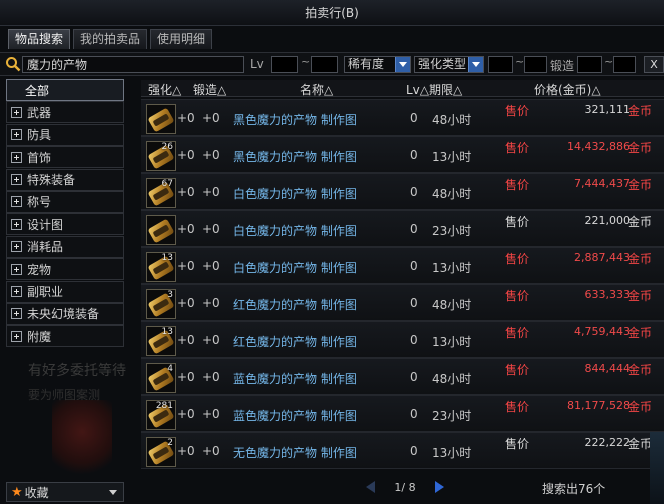 The width and height of the screenshot is (664, 504). I want to click on tab-usage-details: 使用明细, so click(181, 39).